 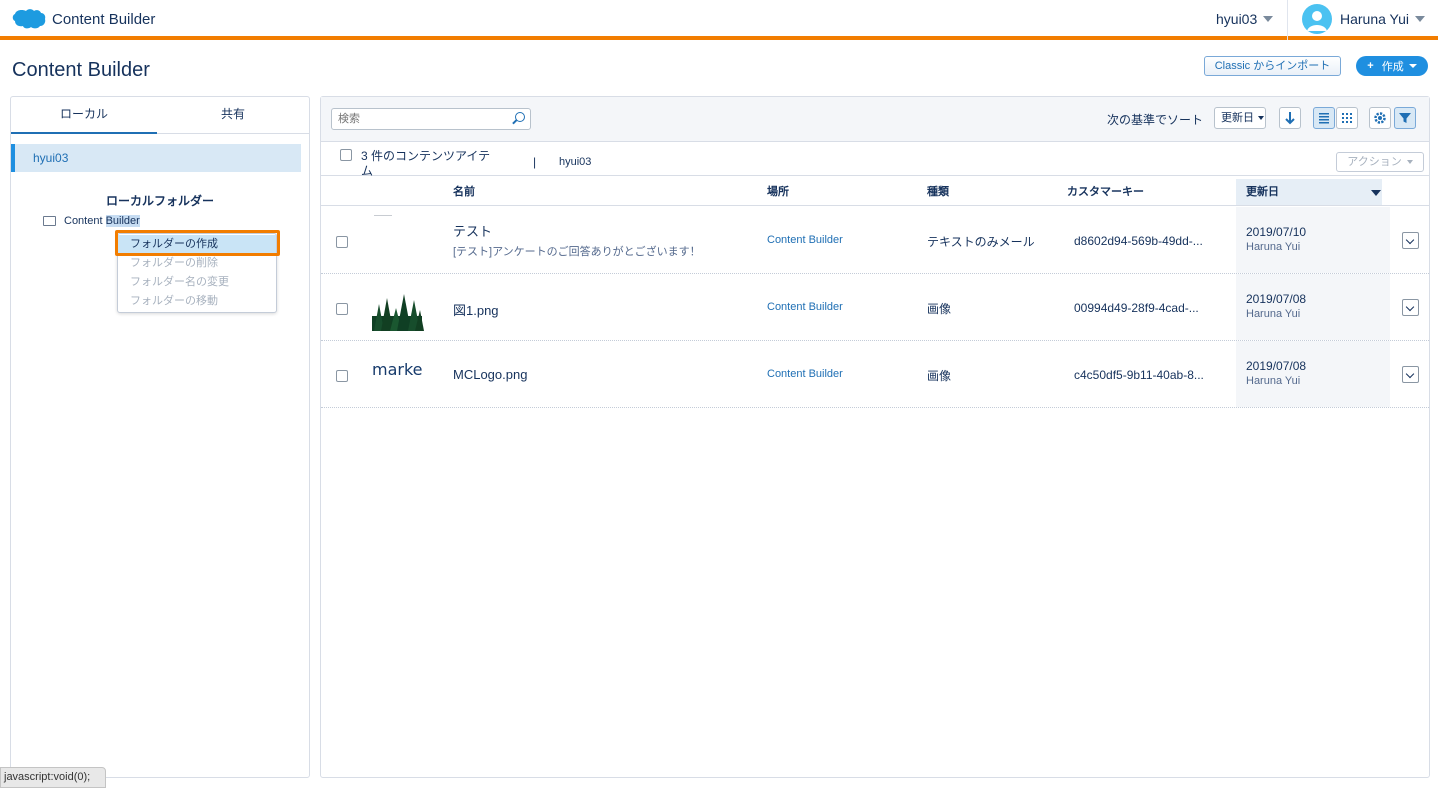 I want to click on item-name: 図1.png, so click(x=476, y=309).